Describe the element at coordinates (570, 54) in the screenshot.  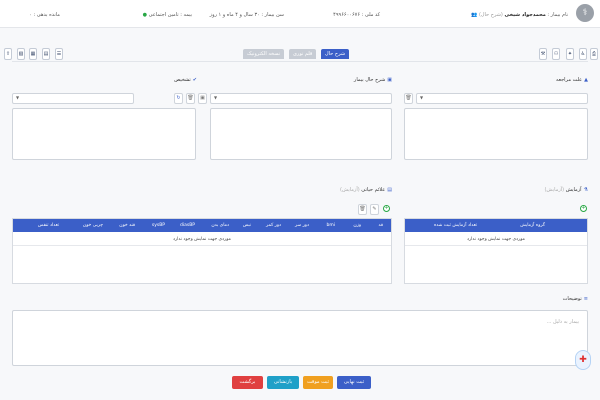
I see `walk-icon: ✦` at that location.